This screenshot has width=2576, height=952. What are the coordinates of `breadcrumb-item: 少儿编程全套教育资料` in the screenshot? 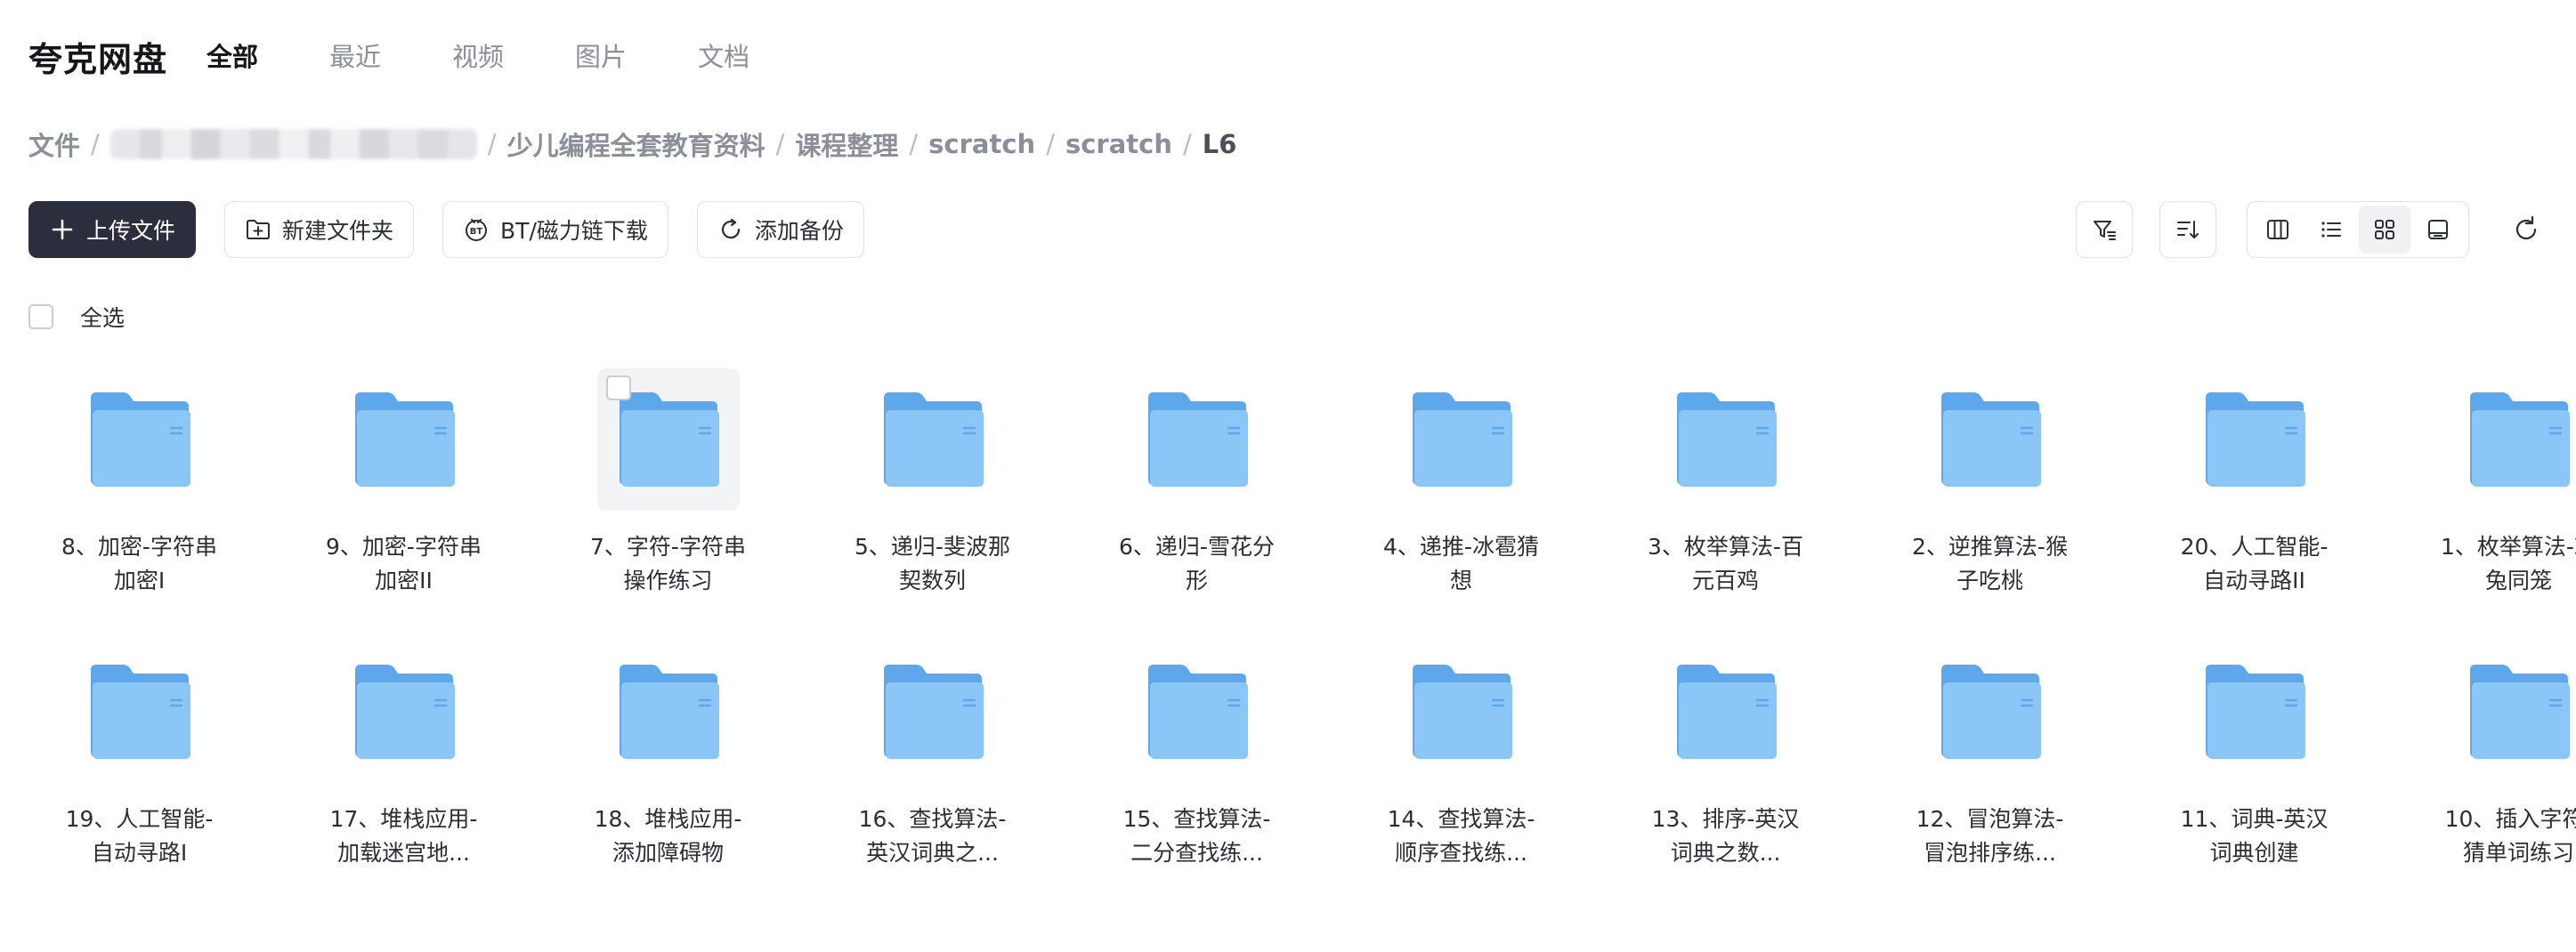 It's located at (636, 144).